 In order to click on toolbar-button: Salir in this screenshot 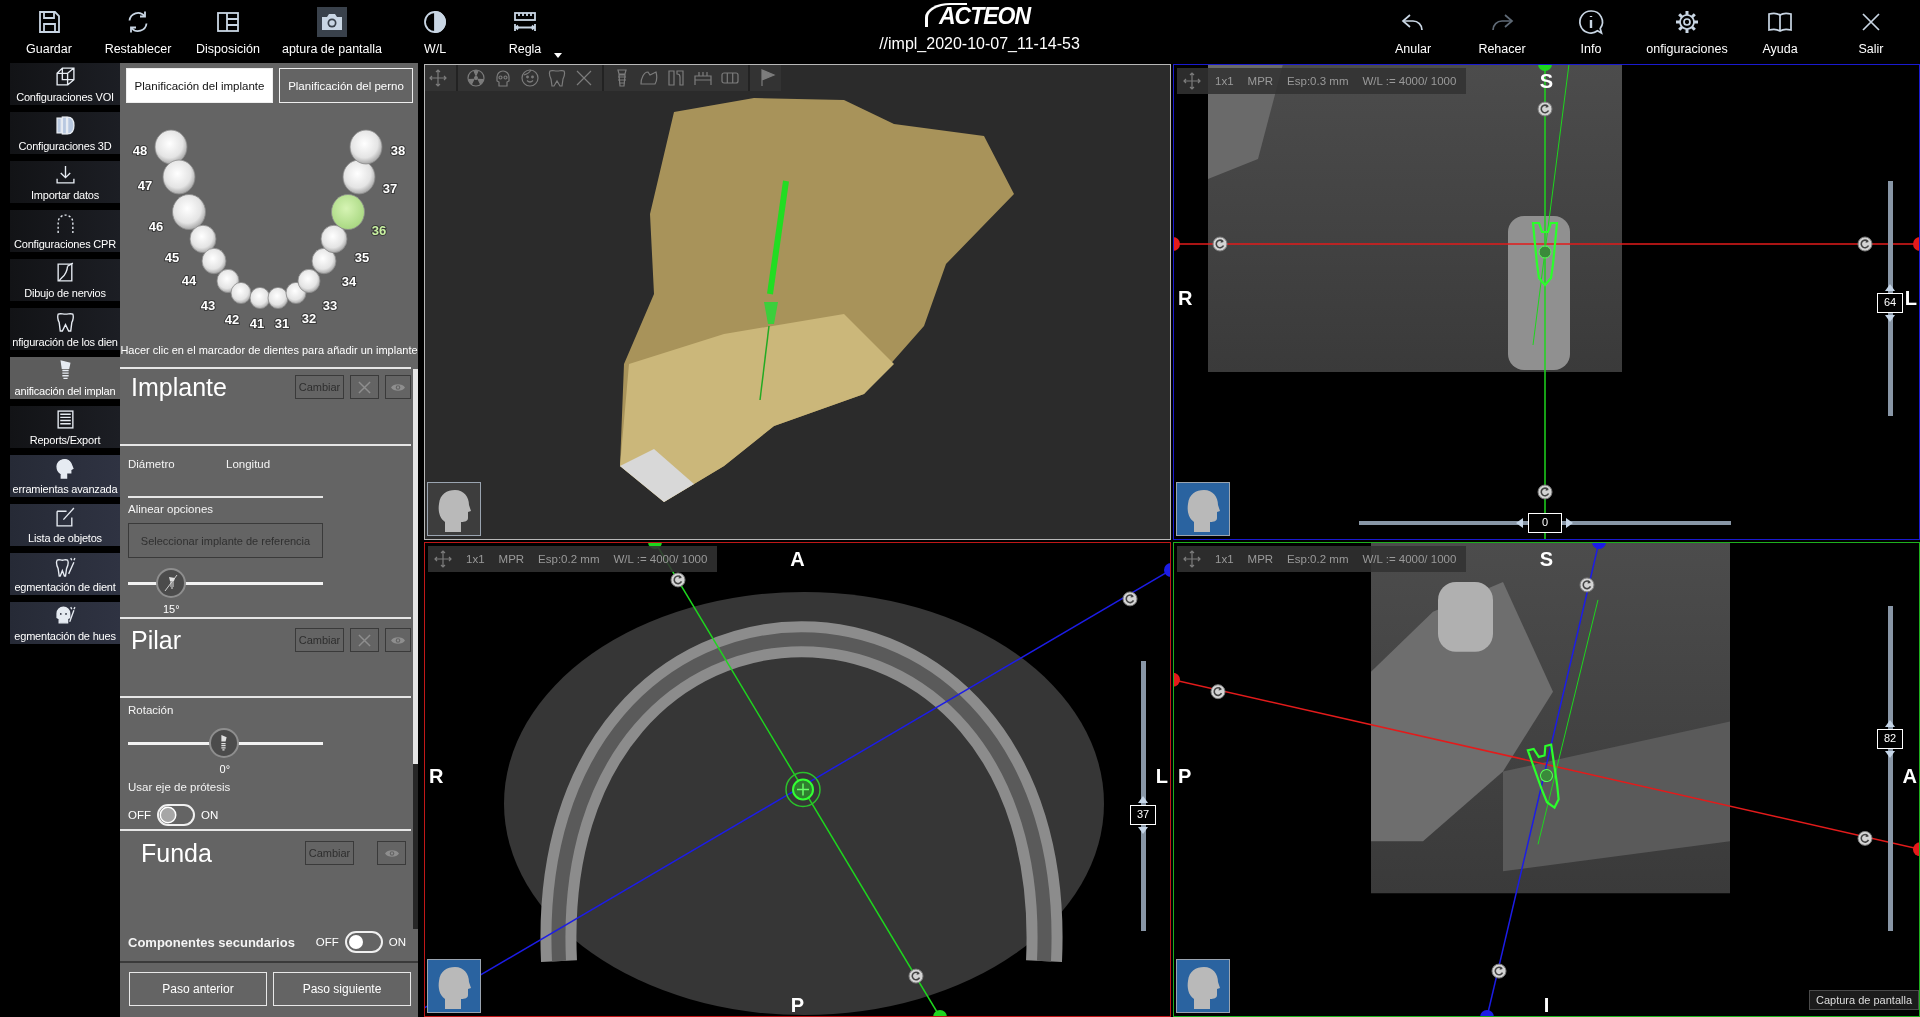, I will do `click(1871, 31)`.